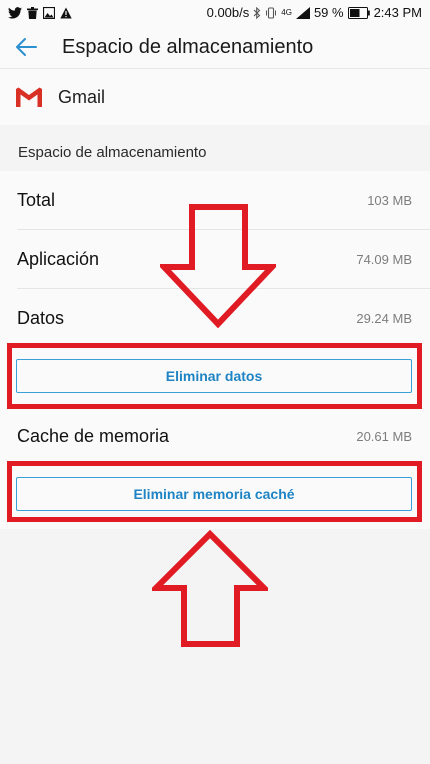 Image resolution: width=430 pixels, height=764 pixels. Describe the element at coordinates (41, 317) in the screenshot. I see `storage-data-label: Datos` at that location.